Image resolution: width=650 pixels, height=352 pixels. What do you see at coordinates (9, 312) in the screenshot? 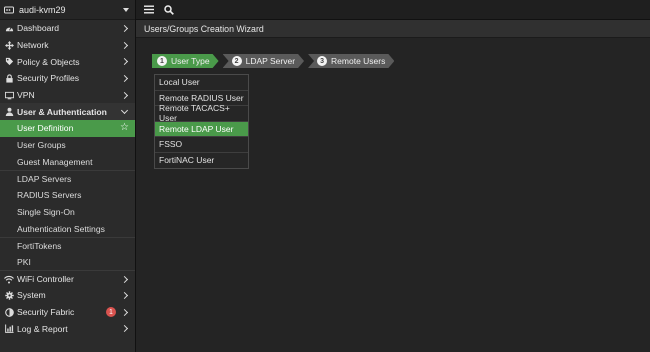
I see `fabric-icon` at bounding box center [9, 312].